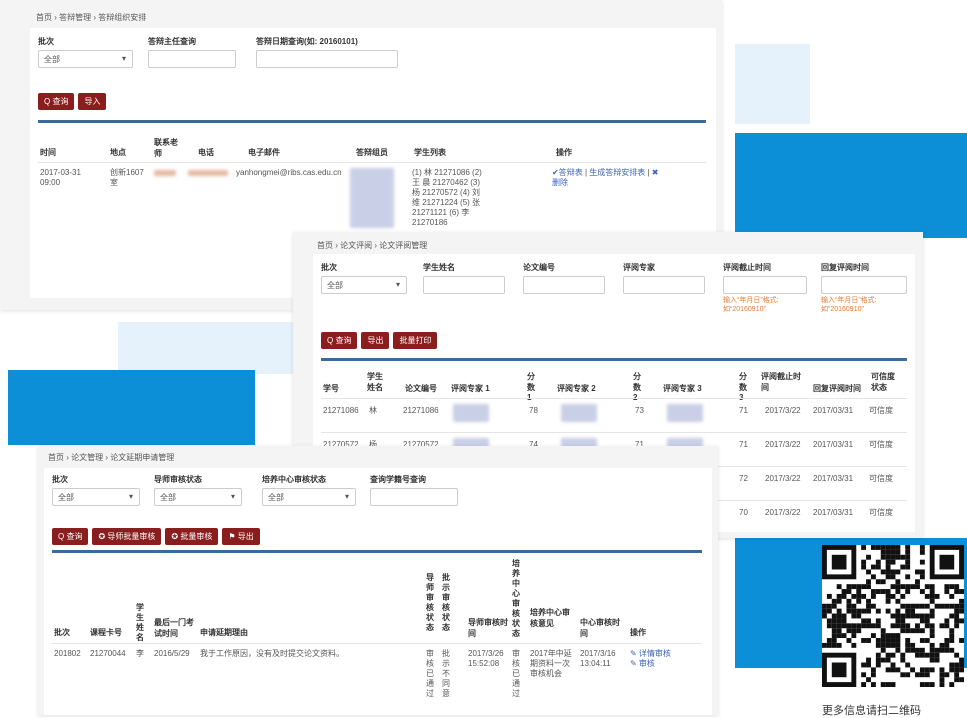  I want to click on cell-center-opinion: 2017年中延期资料一次审核机会, so click(551, 663).